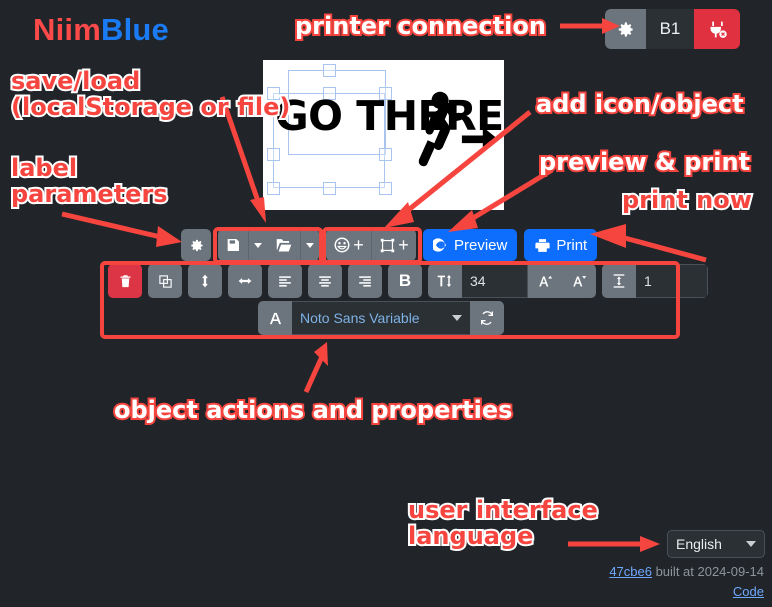 This screenshot has width=772, height=607. I want to click on eye-icon, so click(439, 245).